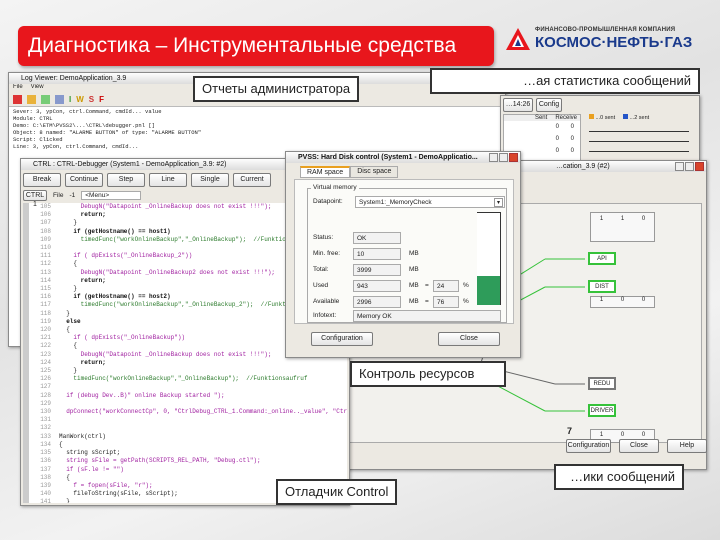 The image size is (720, 540). What do you see at coordinates (498, 202) in the screenshot?
I see `chevron-down-icon: ▾` at bounding box center [498, 202].